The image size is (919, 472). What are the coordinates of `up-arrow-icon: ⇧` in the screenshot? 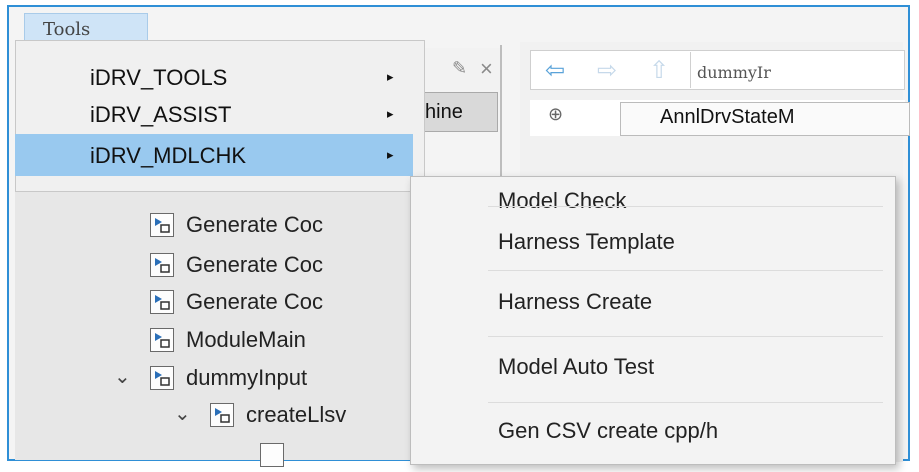 It's located at (659, 70).